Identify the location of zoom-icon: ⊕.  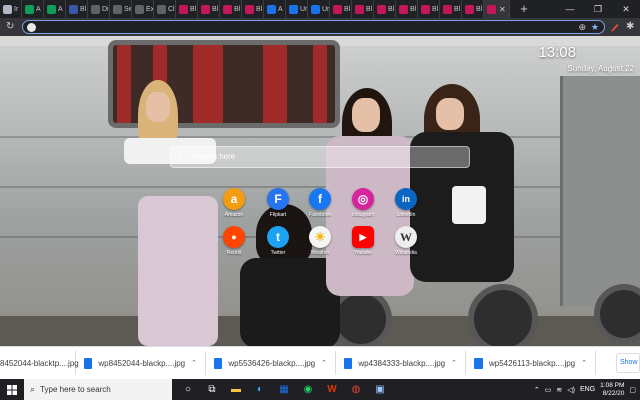
(582, 27).